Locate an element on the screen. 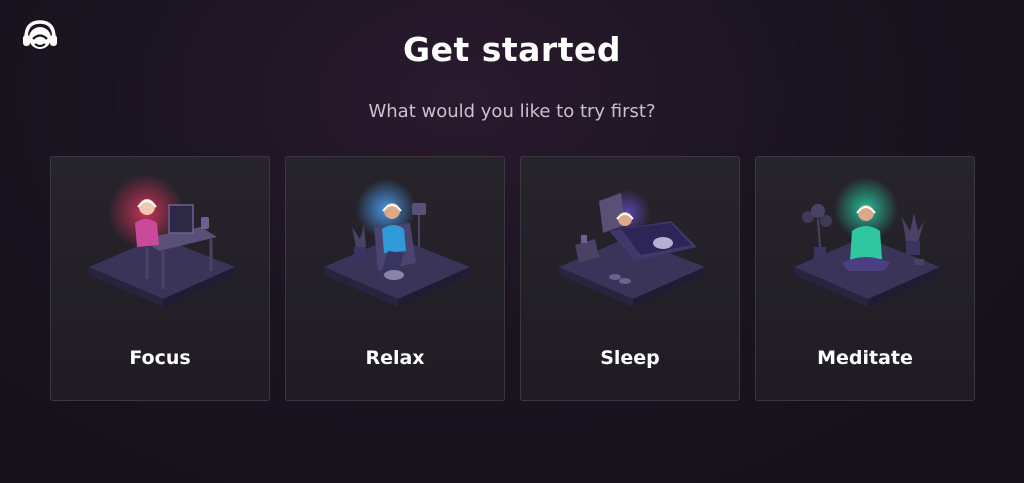 This screenshot has width=1024, height=483. option-card-relax: Relax is located at coordinates (395, 278).